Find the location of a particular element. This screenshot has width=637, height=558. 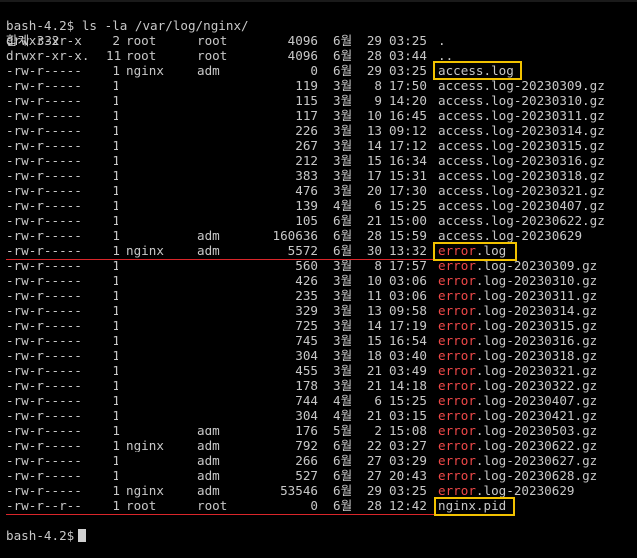

file-name-rest: .log-20230314.gz is located at coordinates (536, 310).